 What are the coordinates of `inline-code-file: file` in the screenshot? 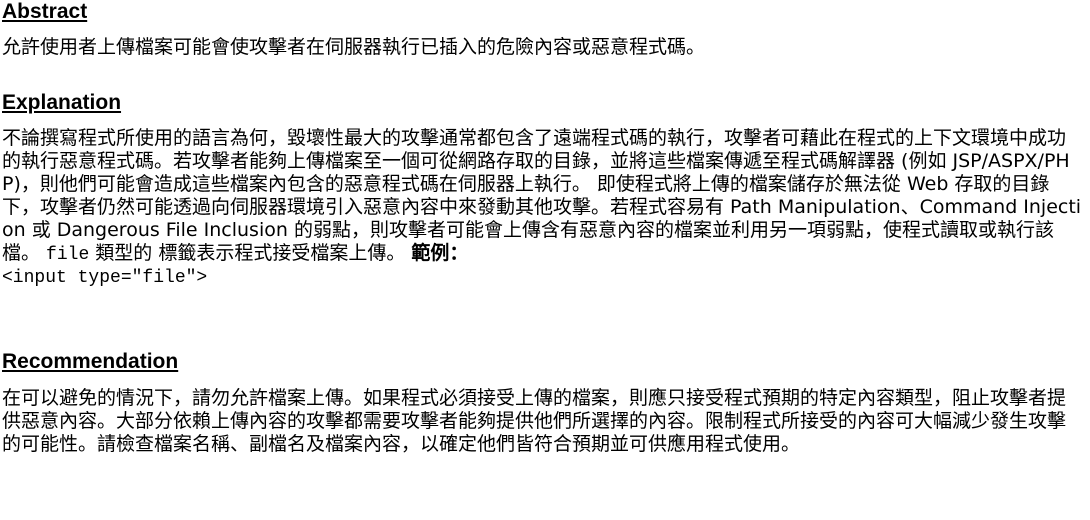 It's located at (68, 255).